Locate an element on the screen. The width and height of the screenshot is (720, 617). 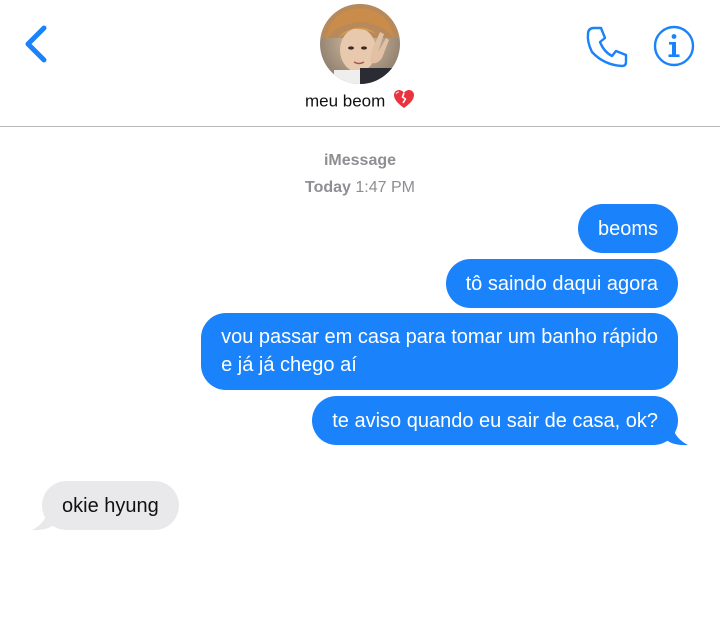
message-text: beoms is located at coordinates (627, 229).